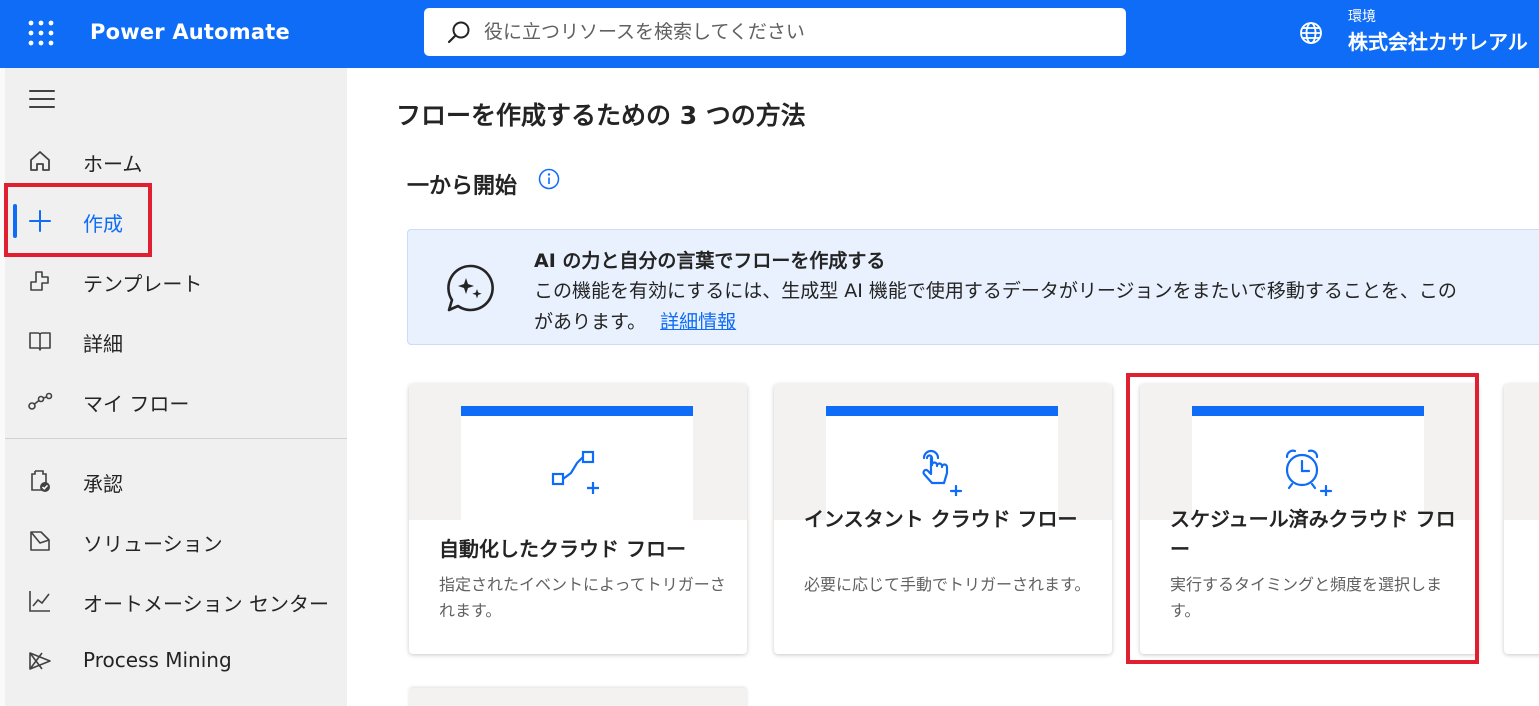 This screenshot has height=706, width=1539. What do you see at coordinates (78, 220) in the screenshot?
I see `highlight-box-create` at bounding box center [78, 220].